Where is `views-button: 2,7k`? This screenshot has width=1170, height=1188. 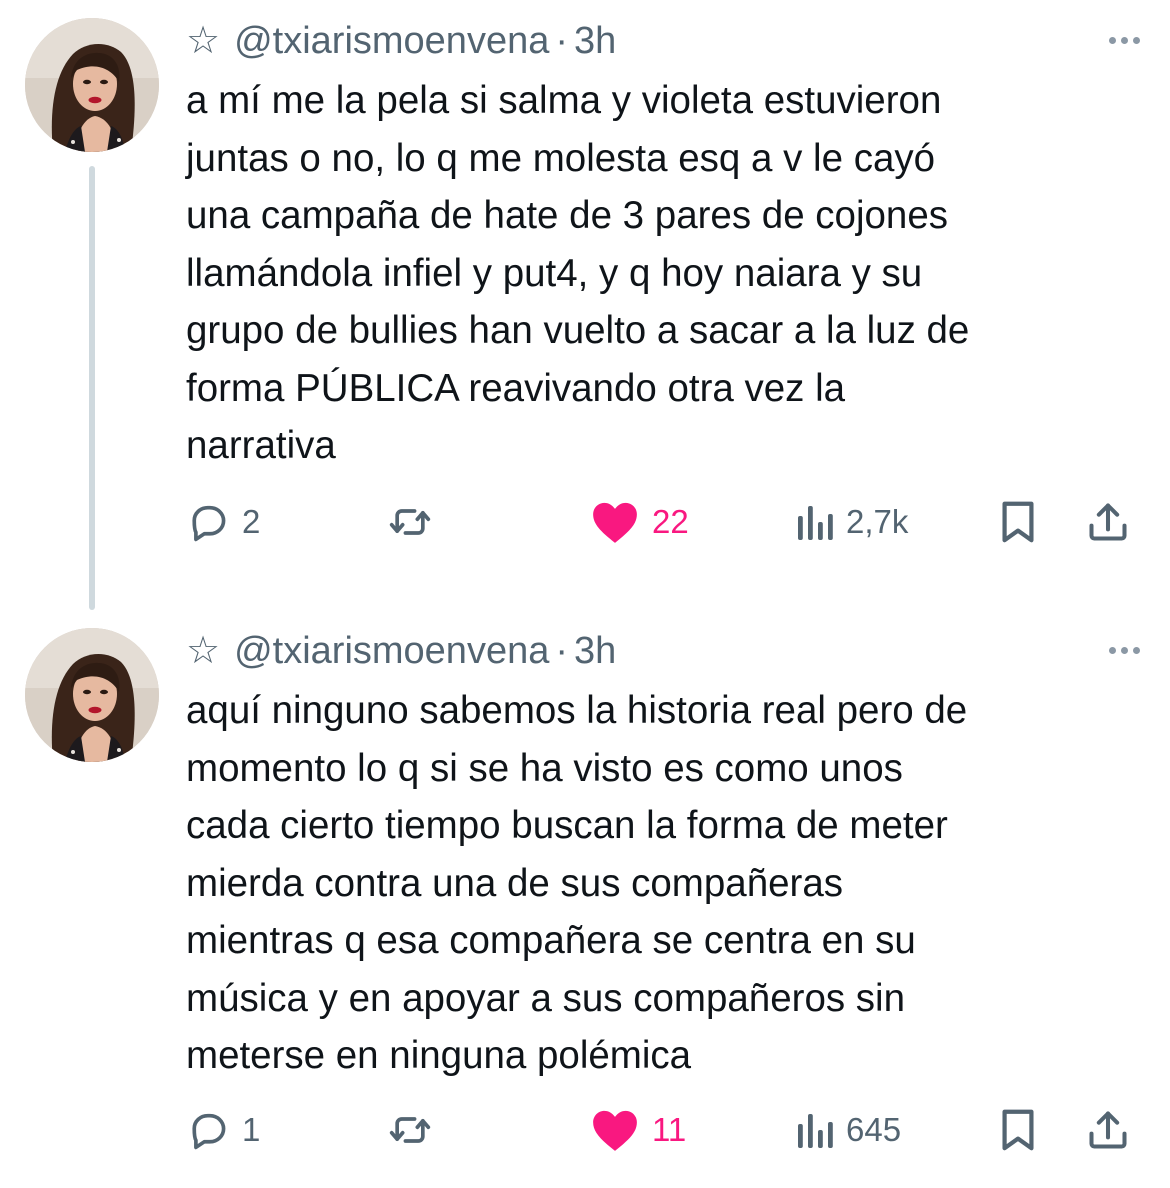
views-button: 2,7k is located at coordinates (851, 522).